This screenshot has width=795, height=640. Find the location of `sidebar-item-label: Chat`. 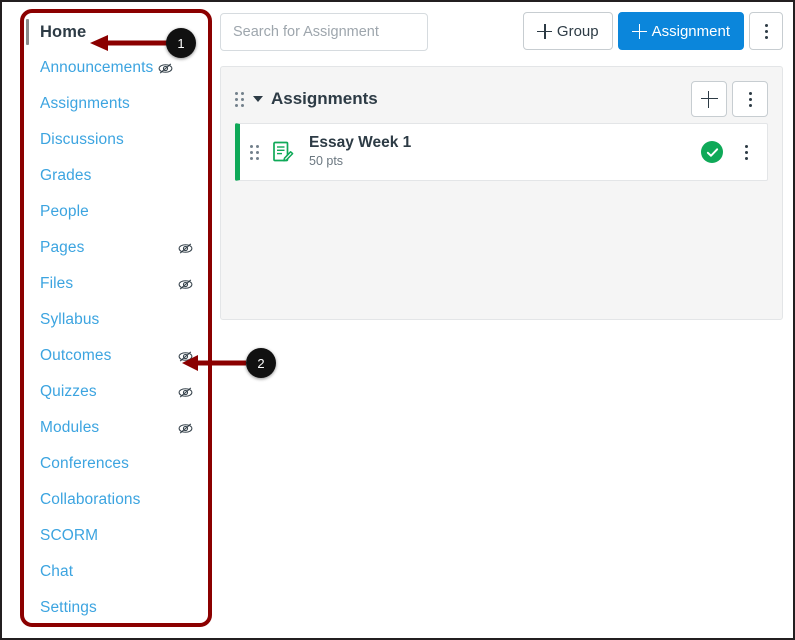

sidebar-item-label: Chat is located at coordinates (57, 571).